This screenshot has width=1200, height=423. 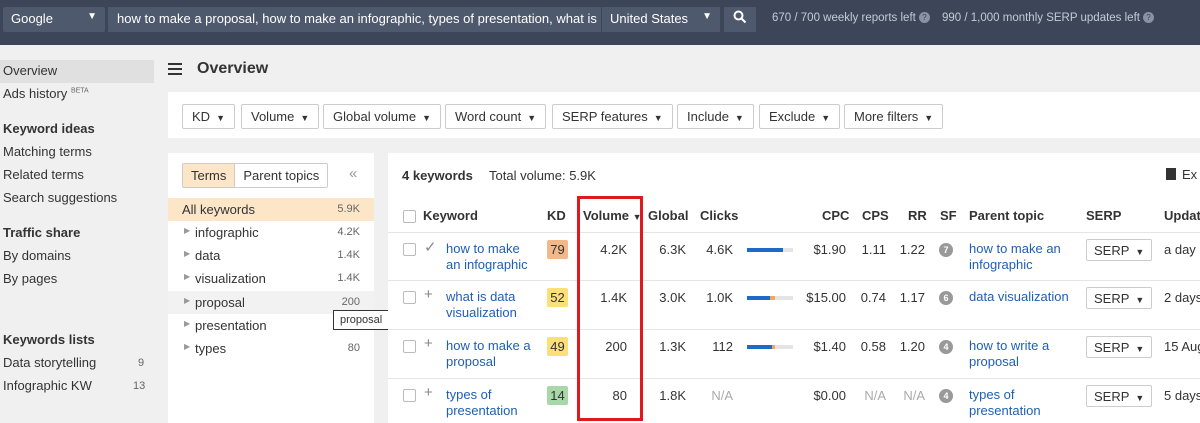 I want to click on sidebar-item-by-domains: By domains, so click(x=37, y=255).